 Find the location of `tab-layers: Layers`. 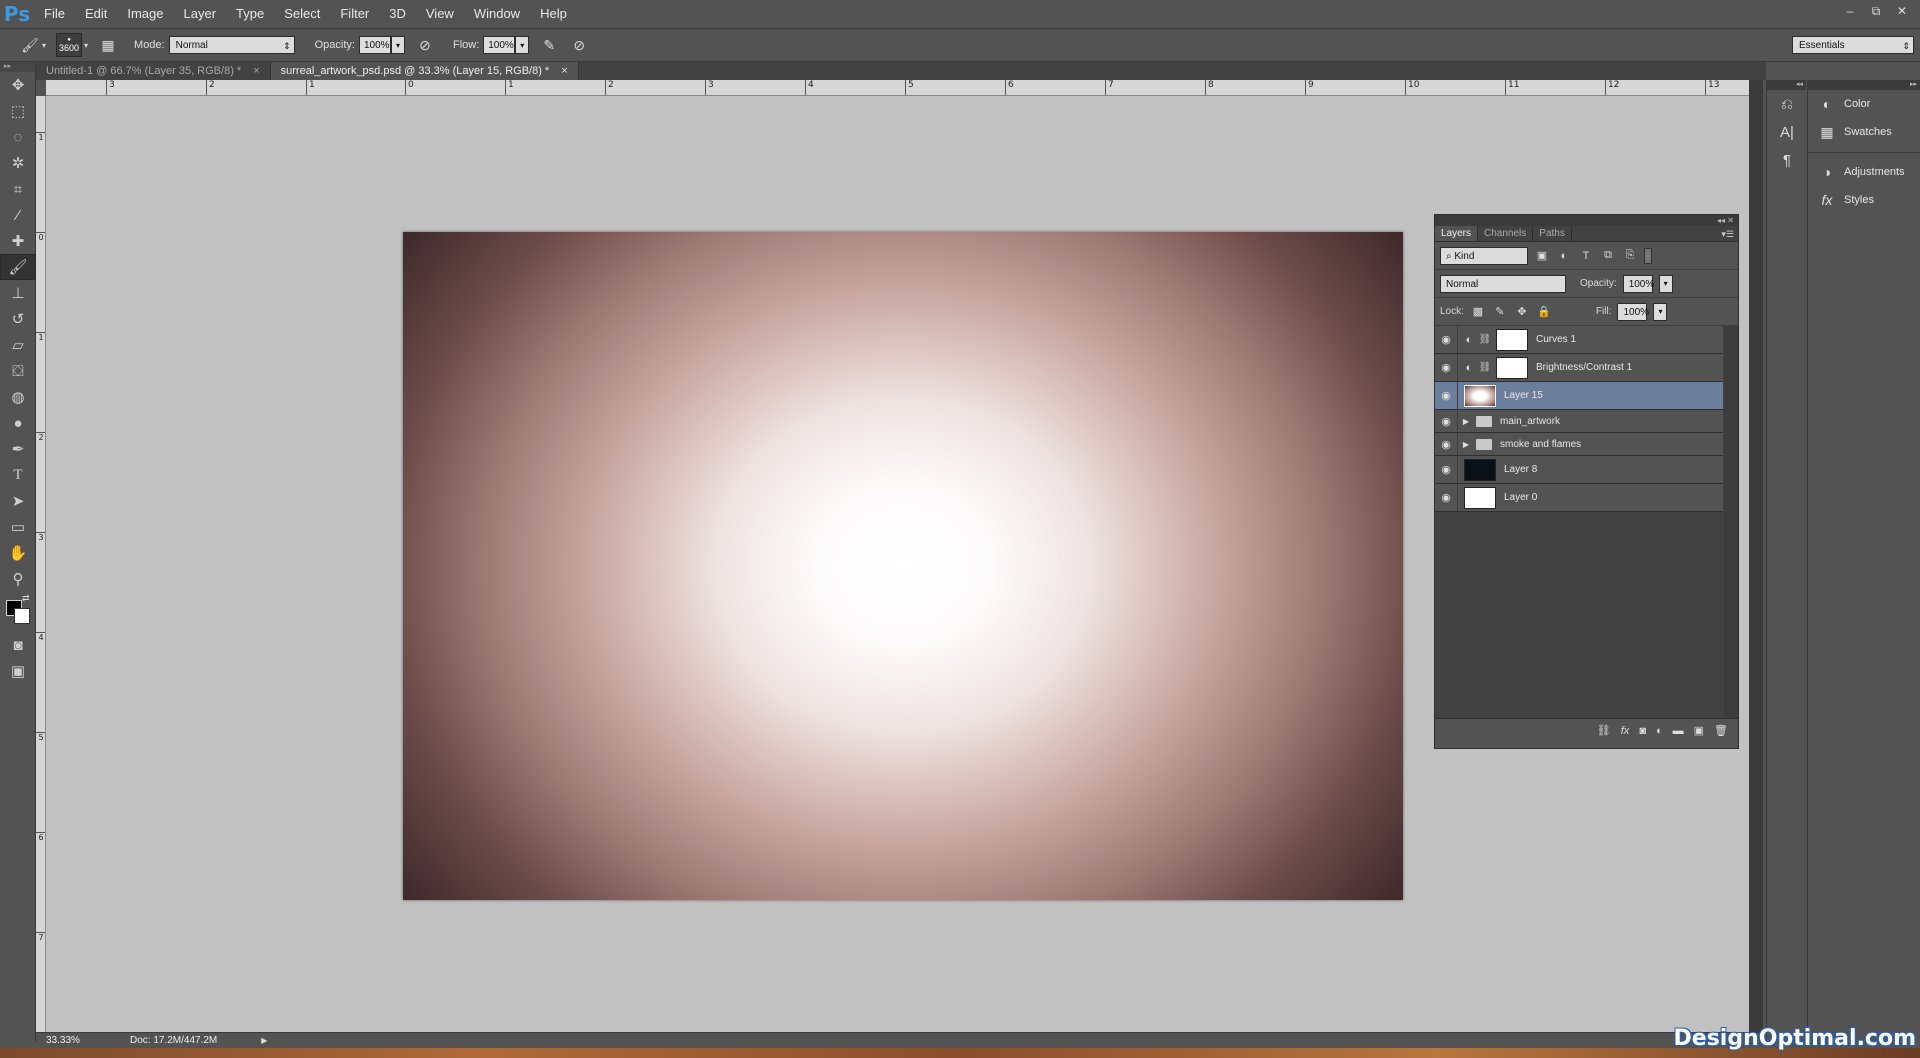

tab-layers: Layers is located at coordinates (1457, 233).